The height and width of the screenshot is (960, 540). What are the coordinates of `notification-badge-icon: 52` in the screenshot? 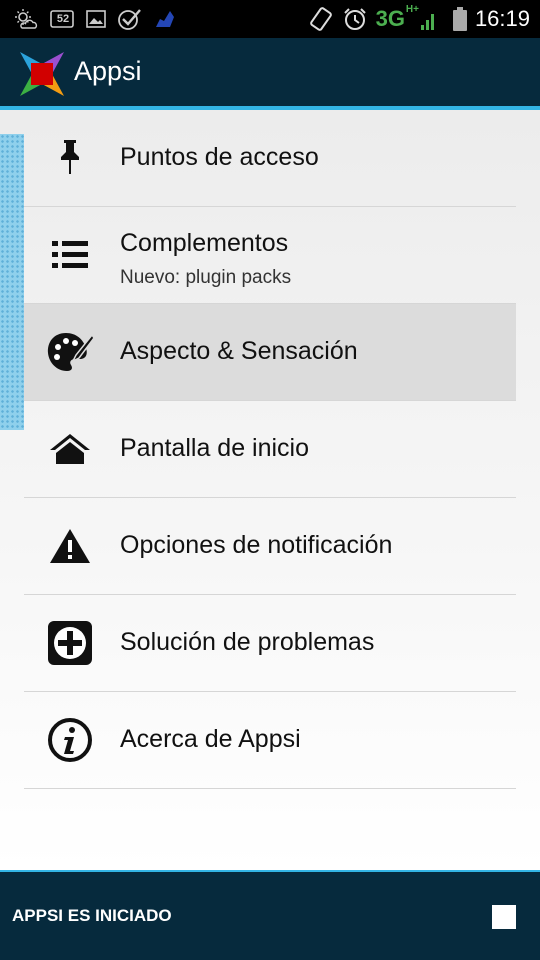 It's located at (62, 19).